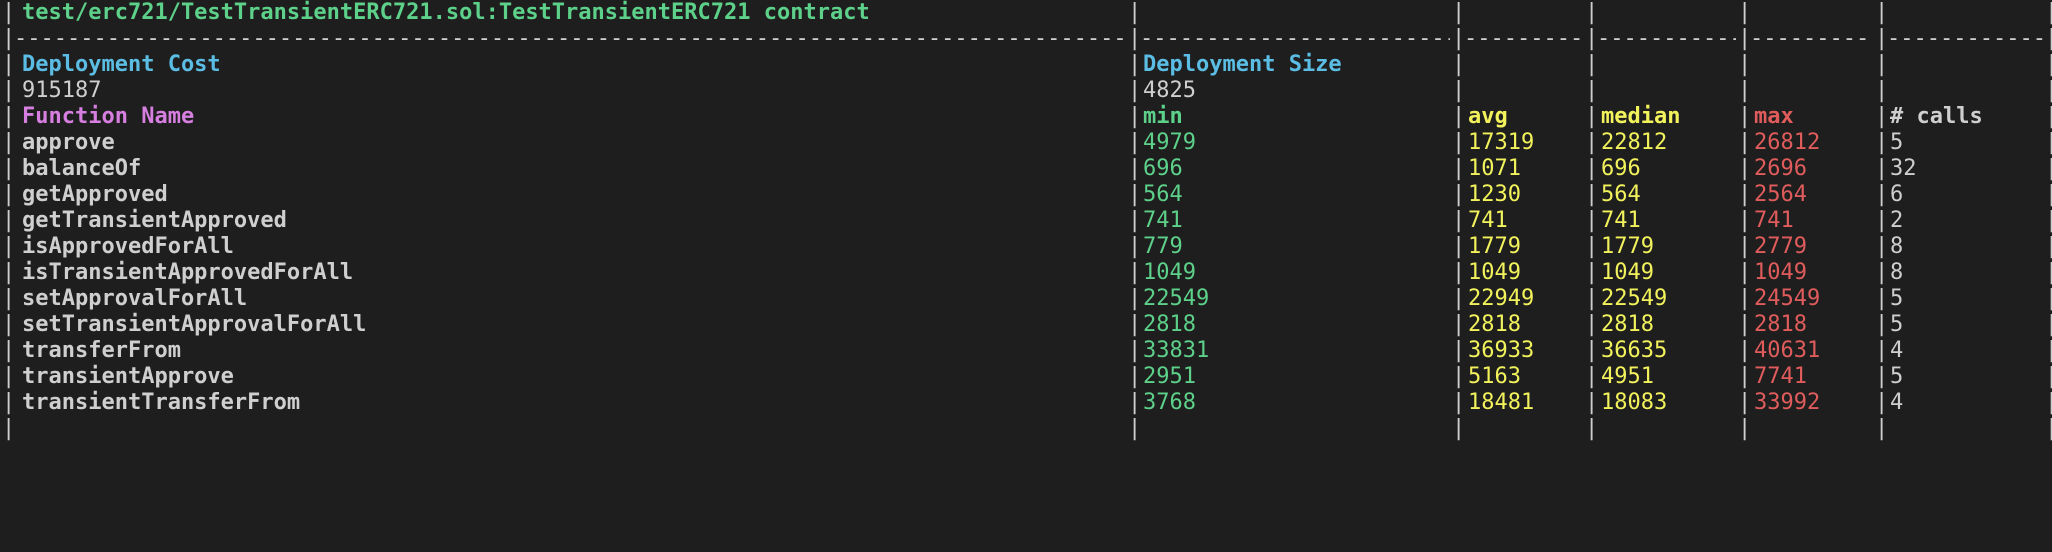 The height and width of the screenshot is (552, 2052). I want to click on cell-function-name: setApprovalForAll, so click(135, 298).